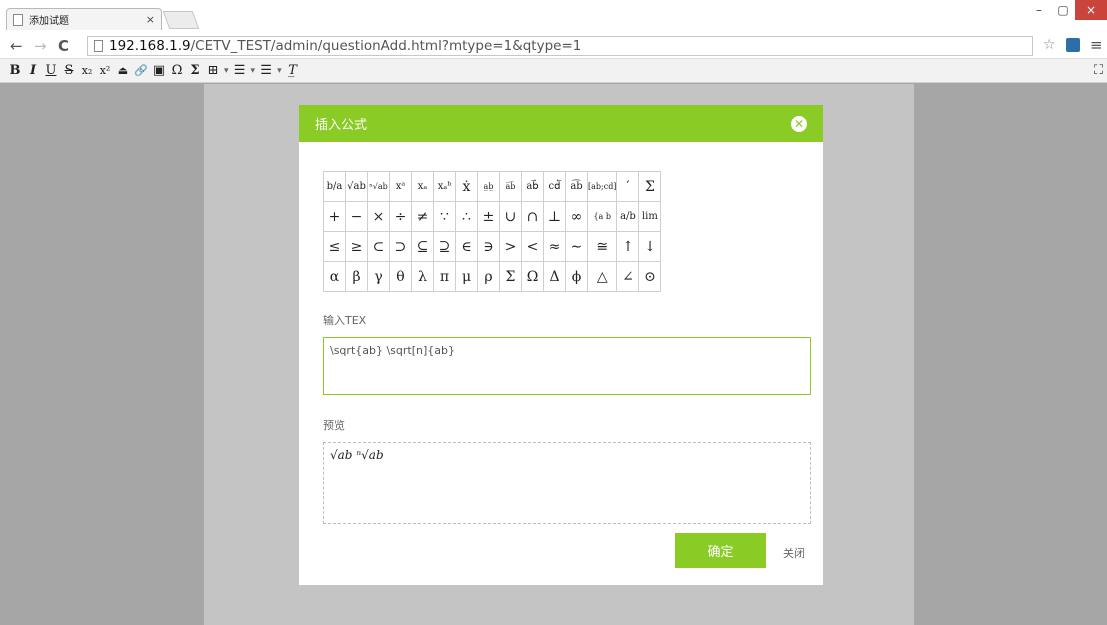 The image size is (1107, 625). Describe the element at coordinates (356, 186) in the screenshot. I see `symbol-button: √ab` at that location.